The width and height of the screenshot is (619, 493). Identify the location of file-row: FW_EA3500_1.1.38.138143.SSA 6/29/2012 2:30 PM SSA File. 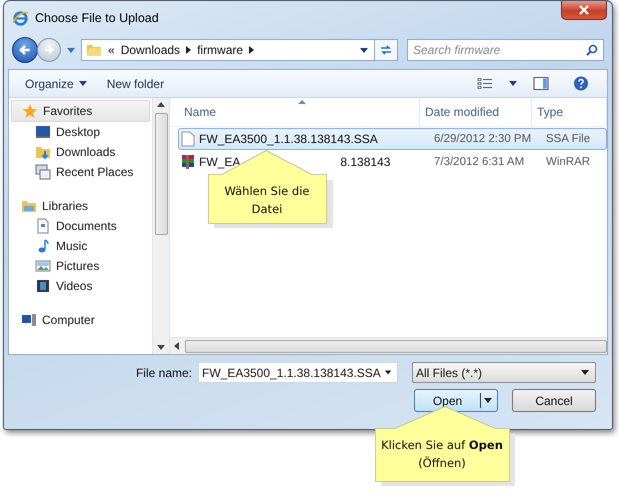
(392, 139).